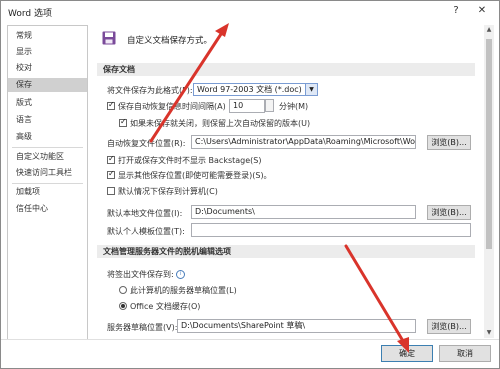 The width and height of the screenshot is (500, 369). I want to click on scroll-thumb, so click(489, 144).